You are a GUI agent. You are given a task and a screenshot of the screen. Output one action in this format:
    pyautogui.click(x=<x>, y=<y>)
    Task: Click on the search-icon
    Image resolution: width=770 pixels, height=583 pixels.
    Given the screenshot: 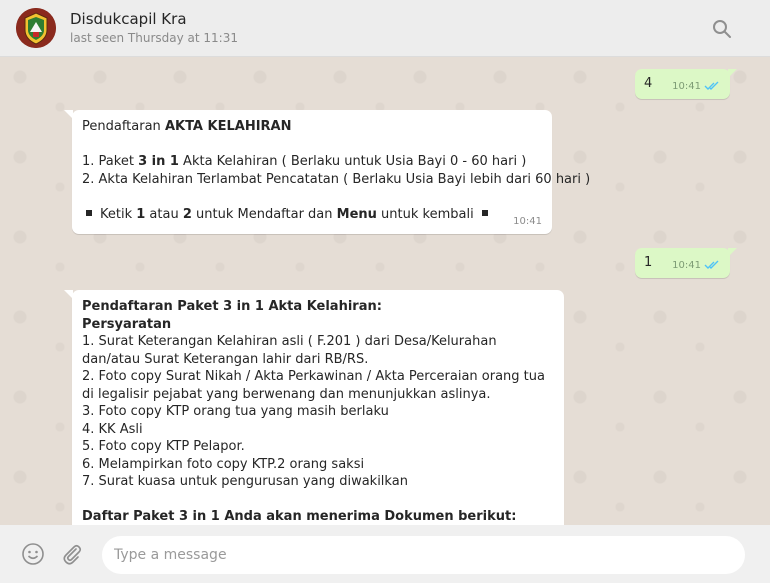 What is the action you would take?
    pyautogui.click(x=722, y=29)
    